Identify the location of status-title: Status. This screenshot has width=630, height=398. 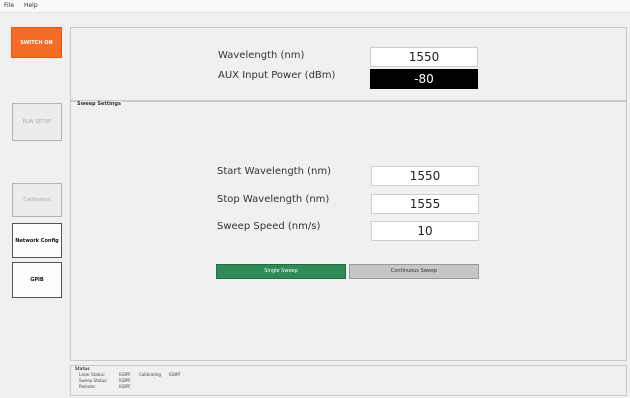
(82, 368).